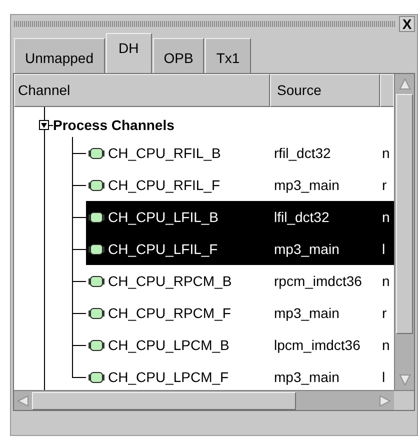 The image size is (418, 439). I want to click on close-button: X, so click(407, 24).